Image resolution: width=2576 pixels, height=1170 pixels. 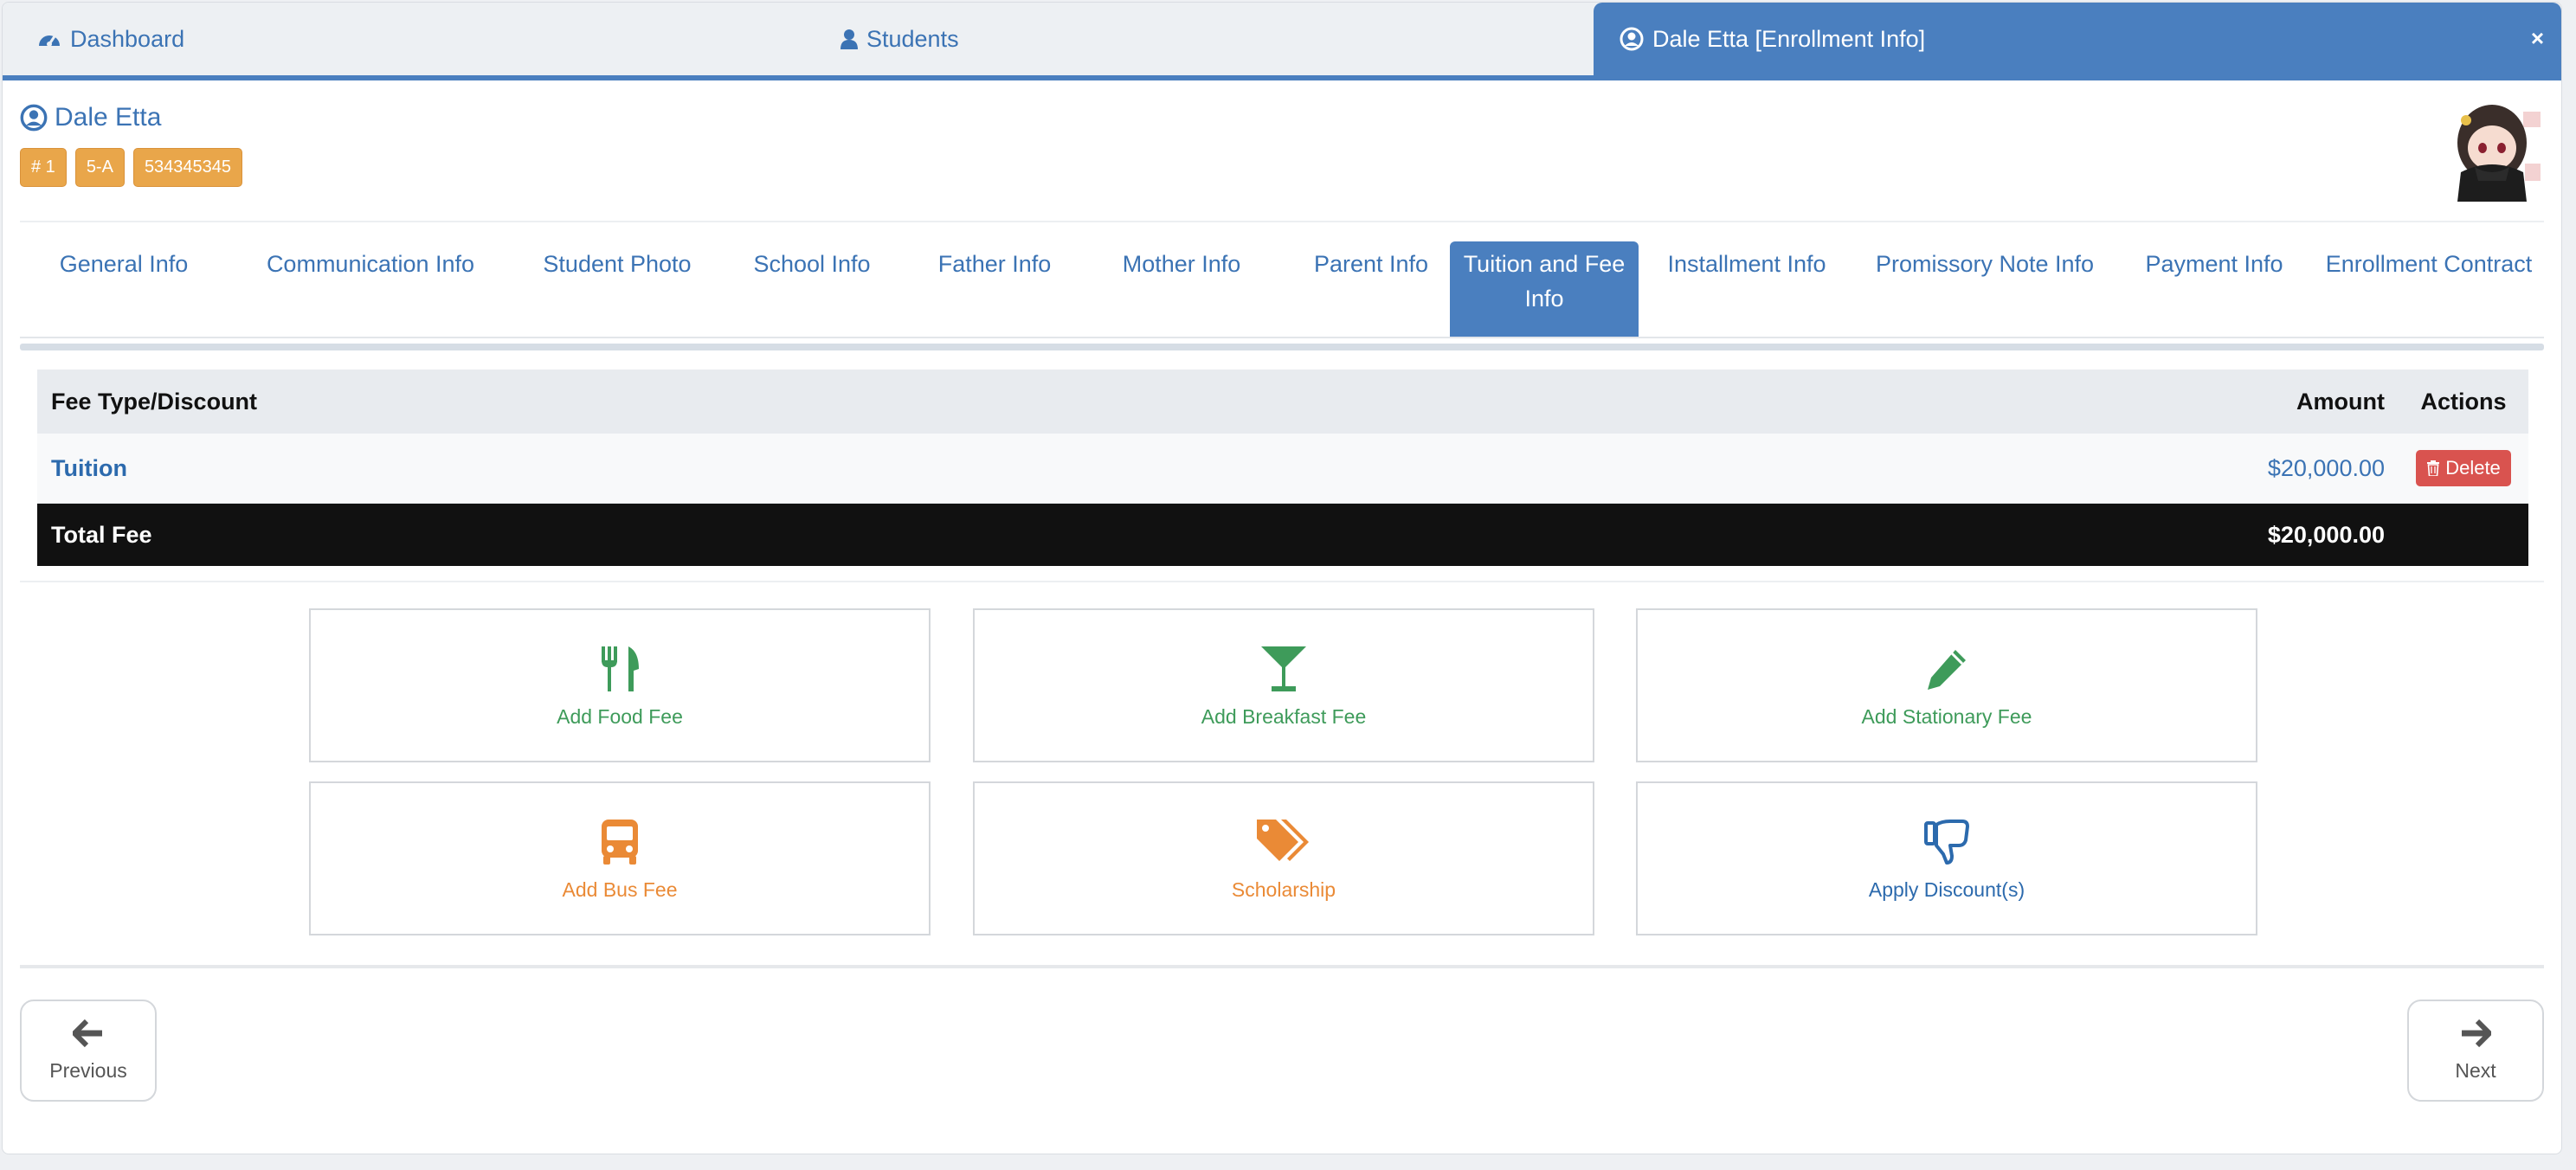 I want to click on tab-label: Father Info, so click(x=994, y=264).